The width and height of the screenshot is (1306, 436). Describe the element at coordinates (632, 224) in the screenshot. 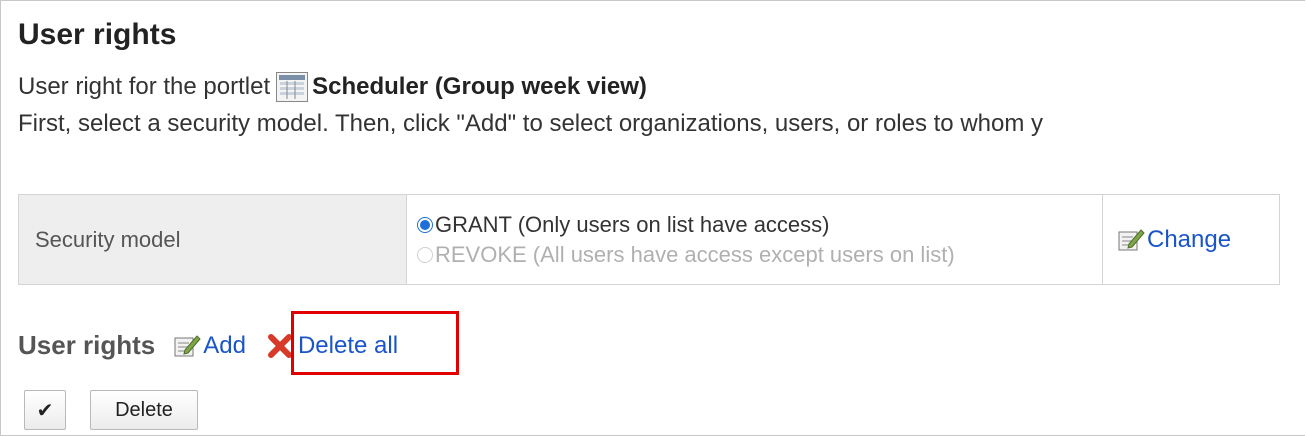

I see `grant-option-label: GRANT (Only users on list have access)` at that location.